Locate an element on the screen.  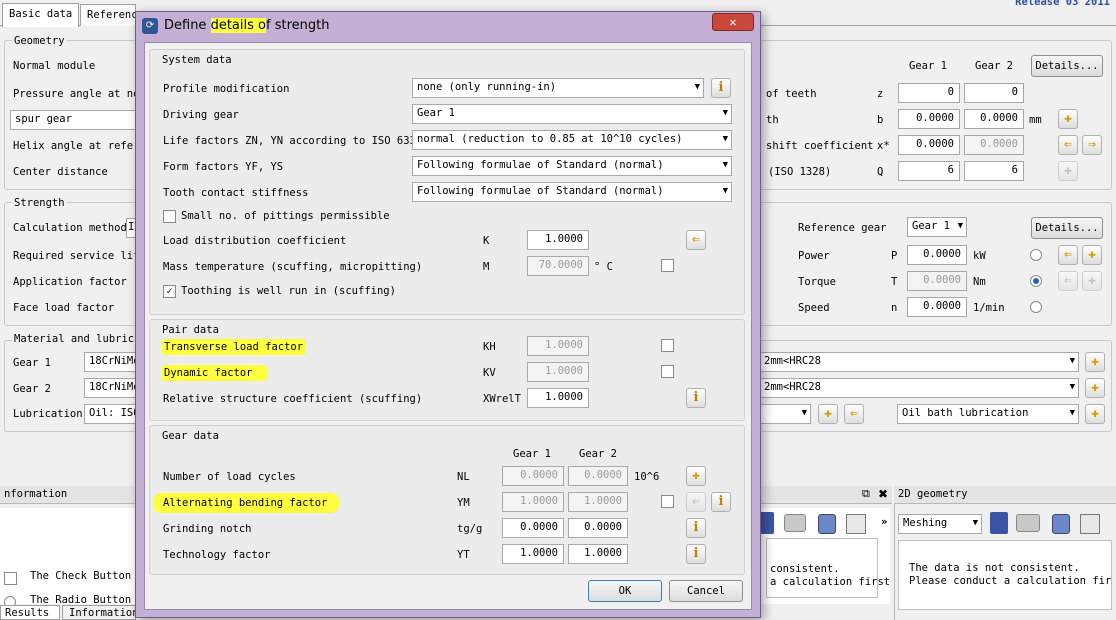
quality-plus-icon: ✚ is located at coordinates (1068, 171).